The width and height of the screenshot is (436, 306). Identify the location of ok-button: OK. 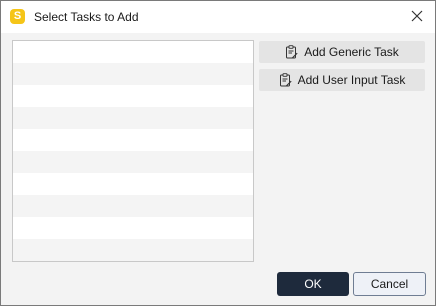
(313, 284).